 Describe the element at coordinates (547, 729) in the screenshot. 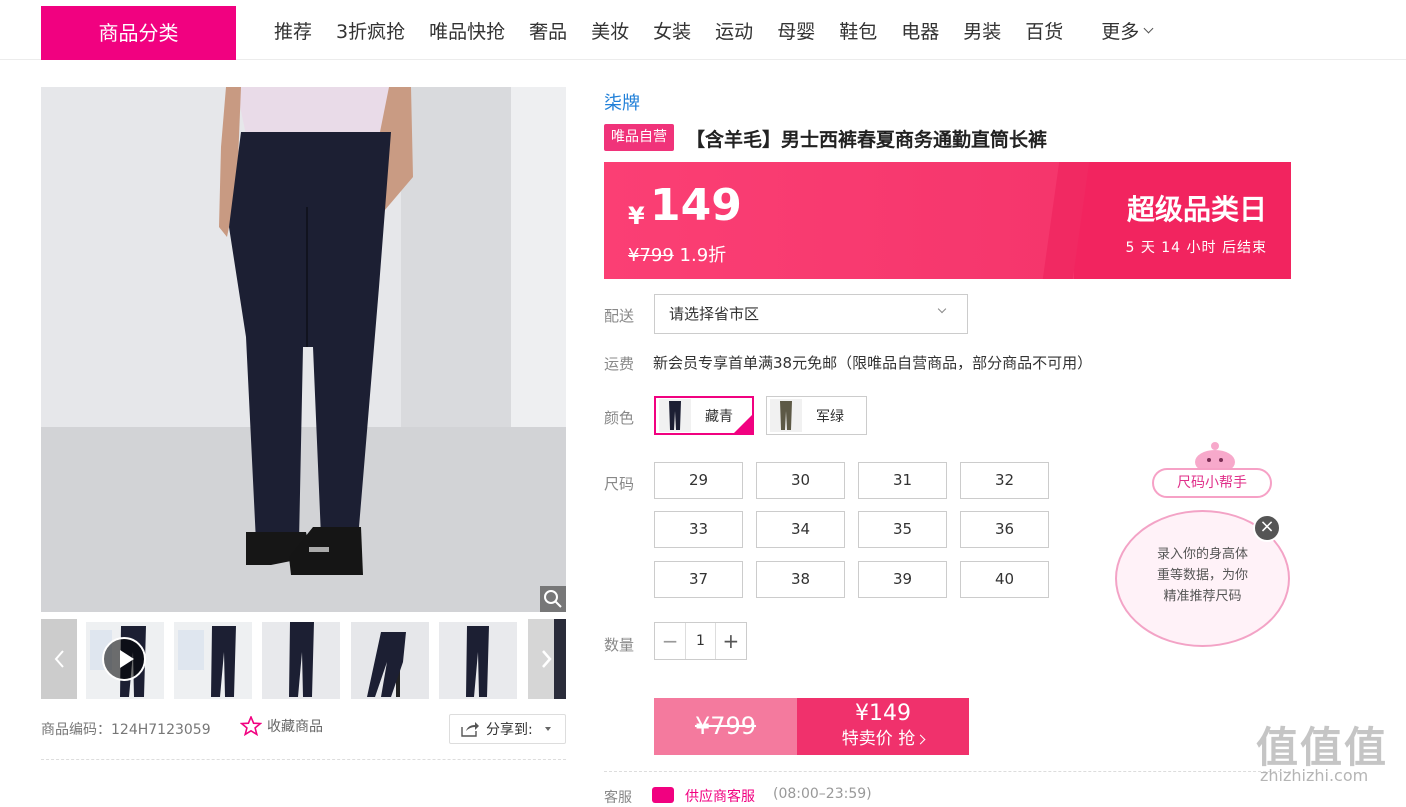

I see `caret-down-icon` at that location.